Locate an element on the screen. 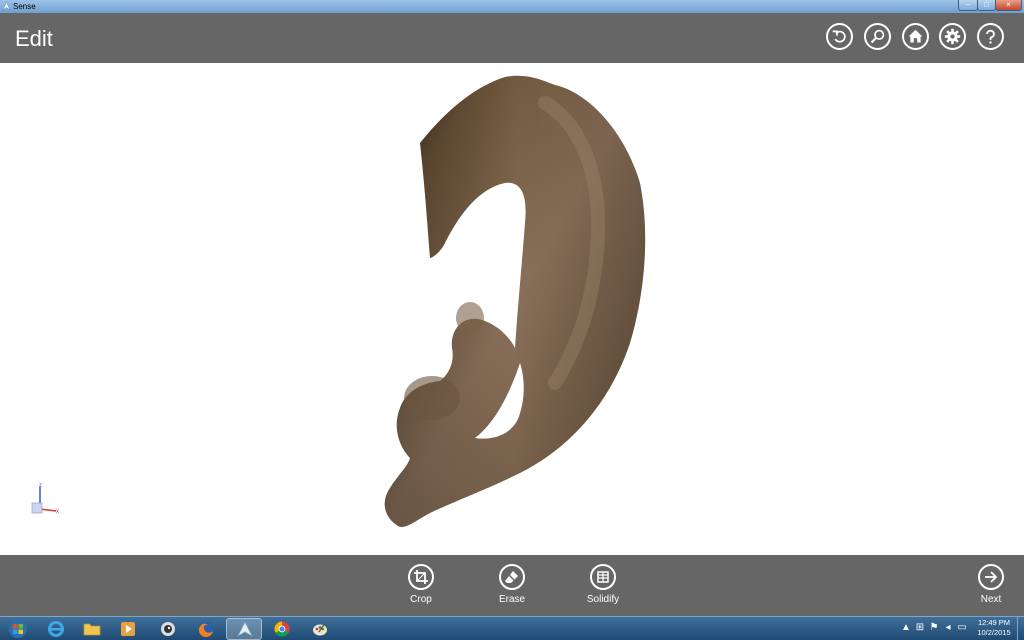 The image size is (1024, 640). tray-windows-icon: ⊞ is located at coordinates (920, 628).